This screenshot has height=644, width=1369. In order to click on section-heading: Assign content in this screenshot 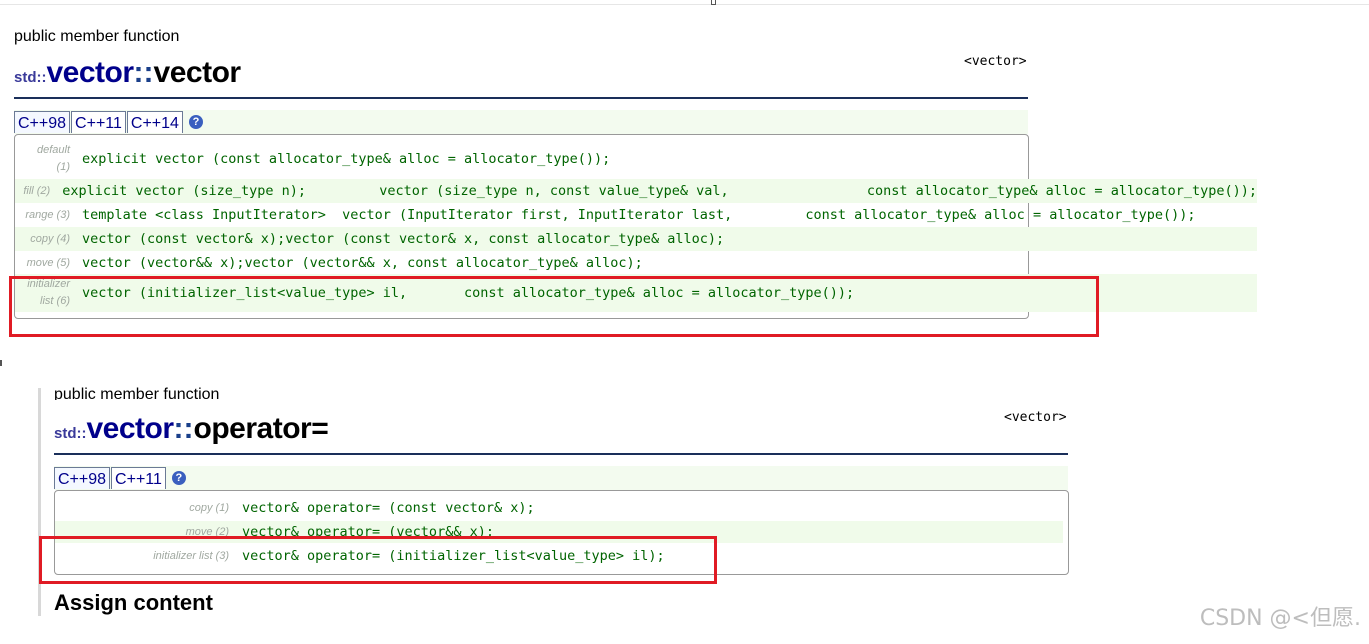, I will do `click(133, 602)`.